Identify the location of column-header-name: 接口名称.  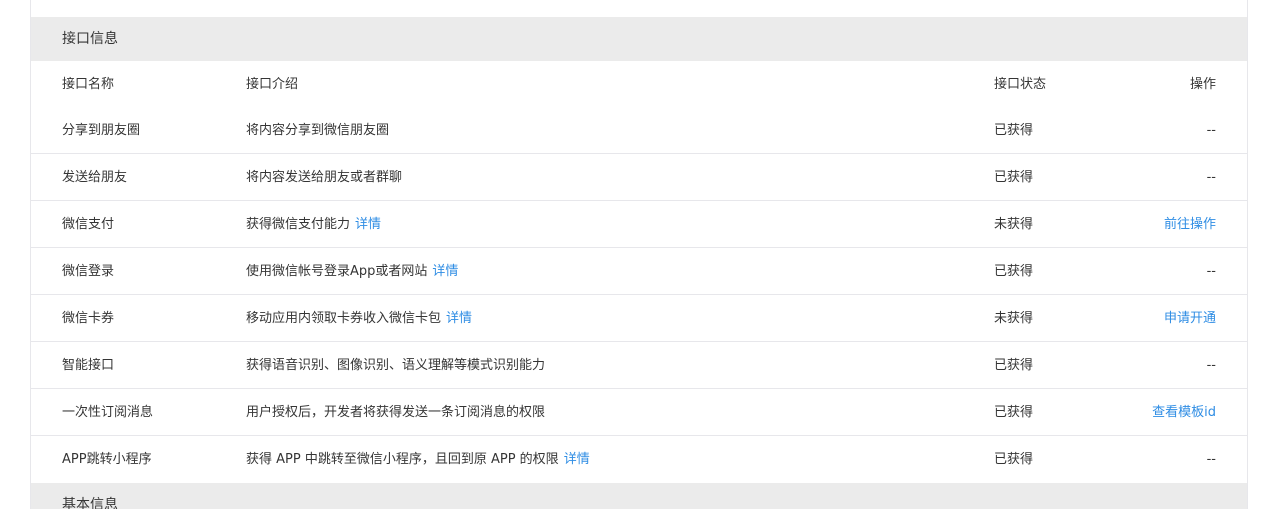
(88, 84).